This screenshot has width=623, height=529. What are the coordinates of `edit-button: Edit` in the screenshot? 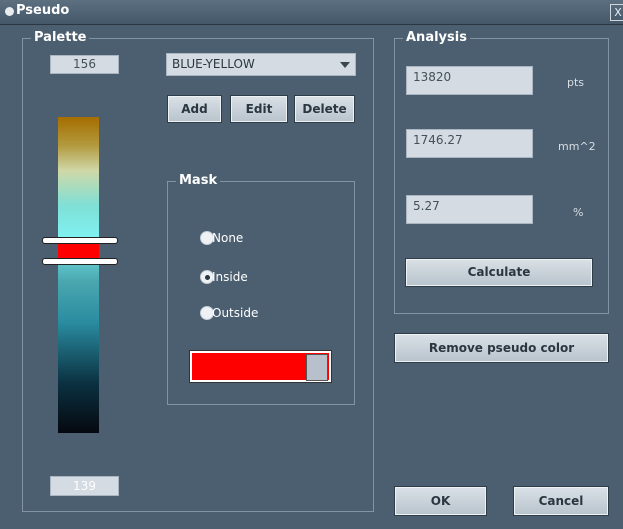 It's located at (259, 109).